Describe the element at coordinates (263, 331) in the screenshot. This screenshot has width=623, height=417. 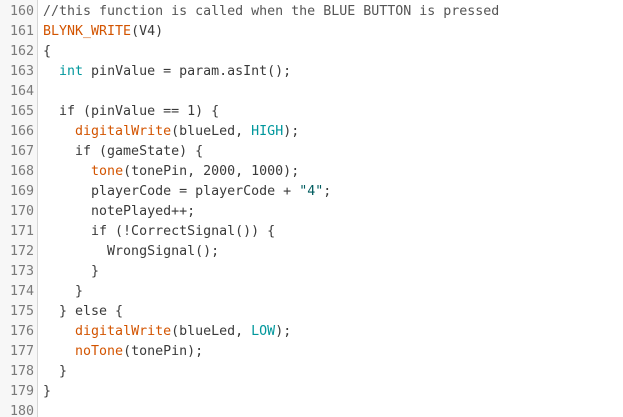
I see `code-token-const: LOW` at that location.